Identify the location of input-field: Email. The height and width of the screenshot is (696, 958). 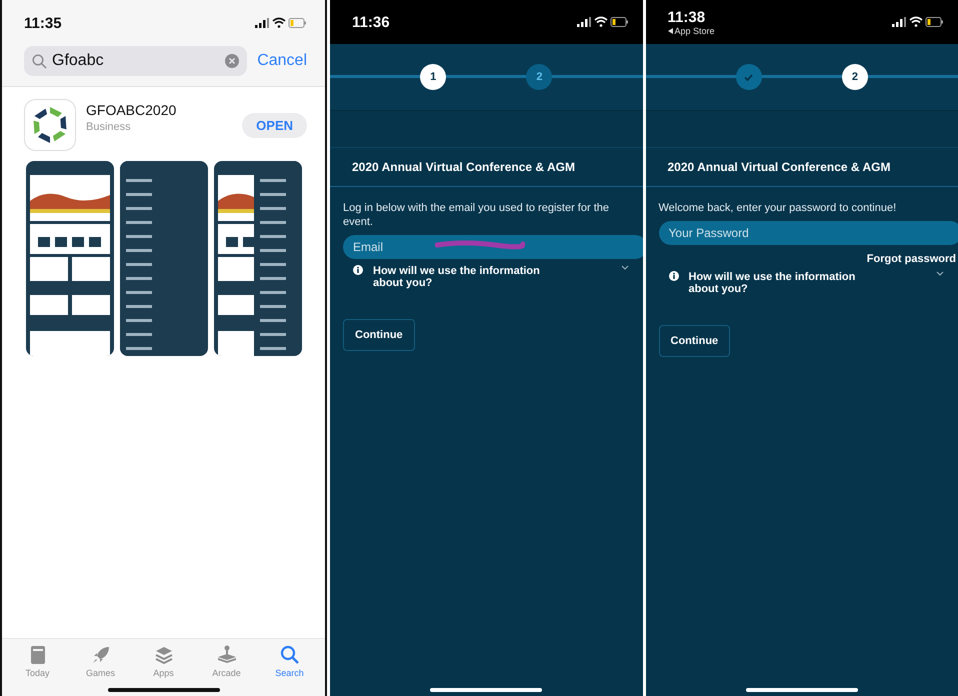
(492, 247).